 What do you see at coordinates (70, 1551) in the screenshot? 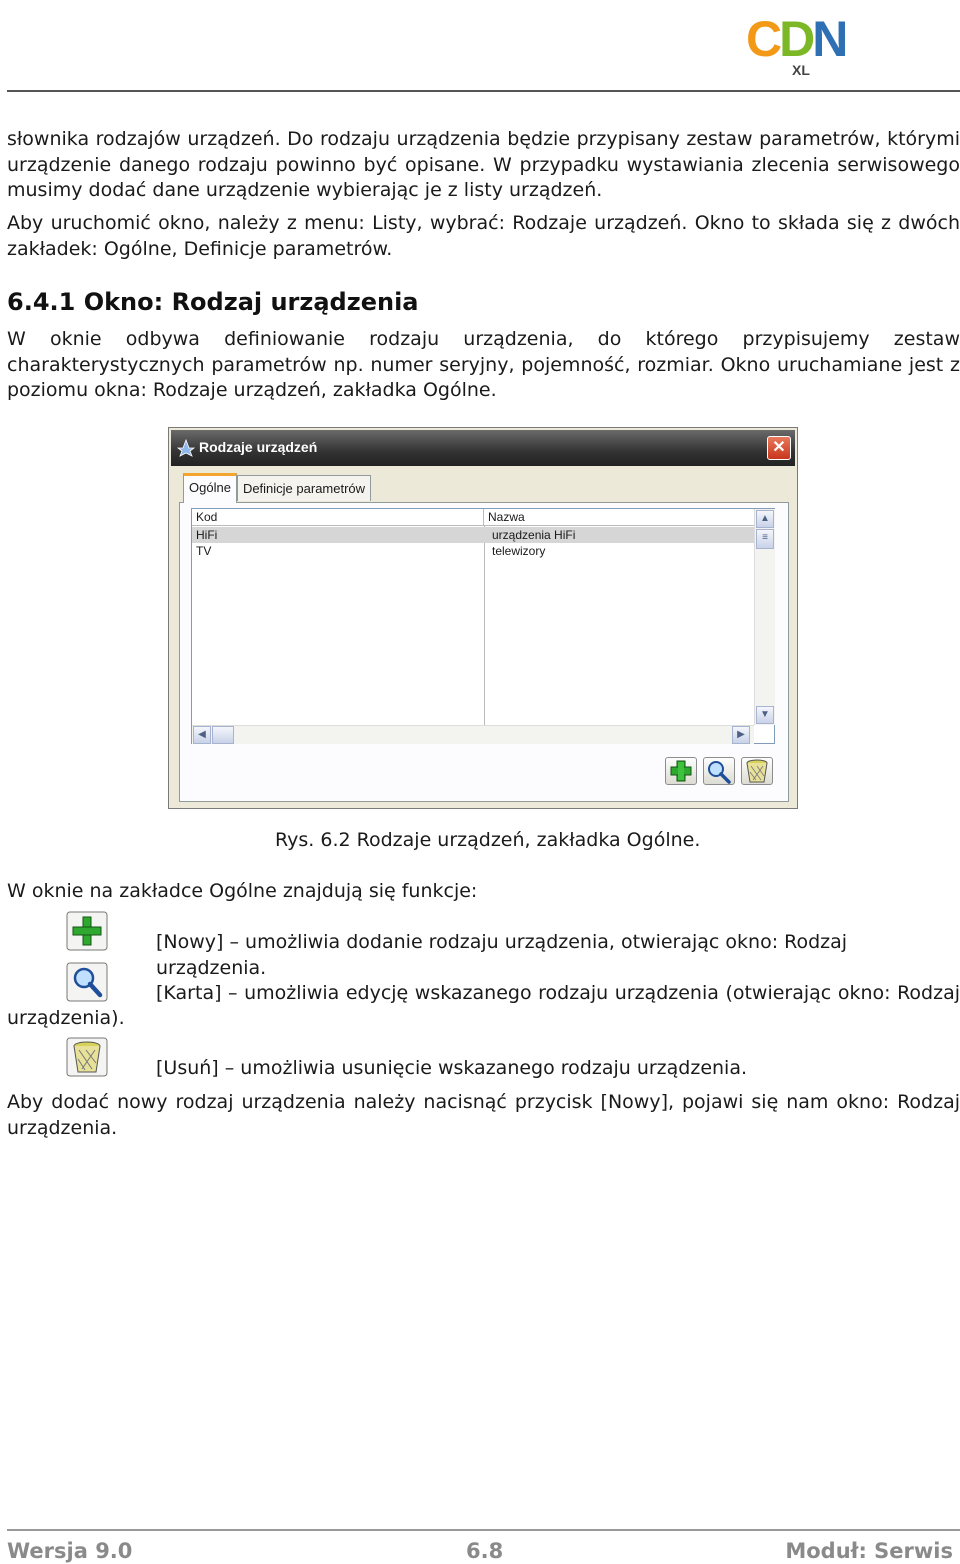
I see `footer-version: Wersja 9.0` at bounding box center [70, 1551].